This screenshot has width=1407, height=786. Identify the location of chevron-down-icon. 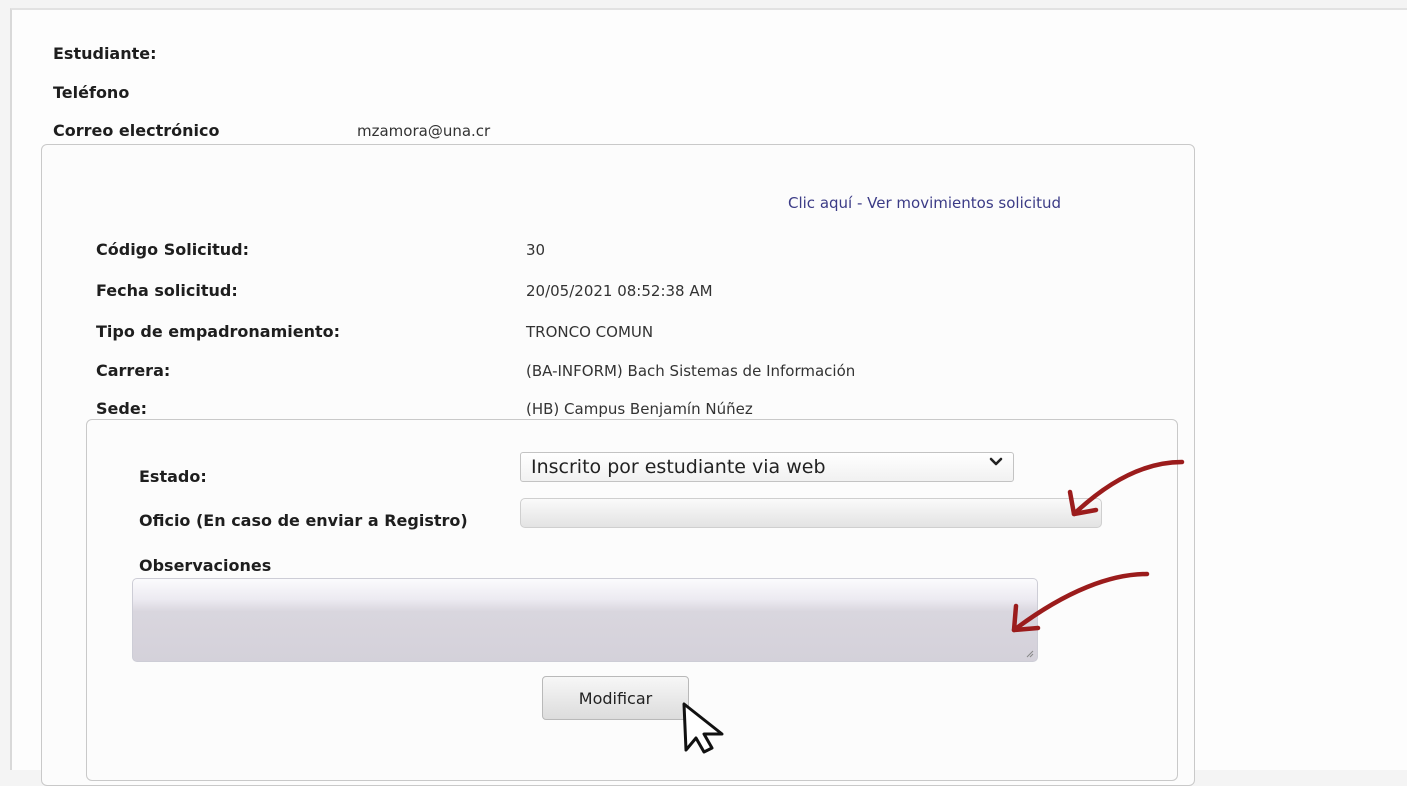
(996, 464).